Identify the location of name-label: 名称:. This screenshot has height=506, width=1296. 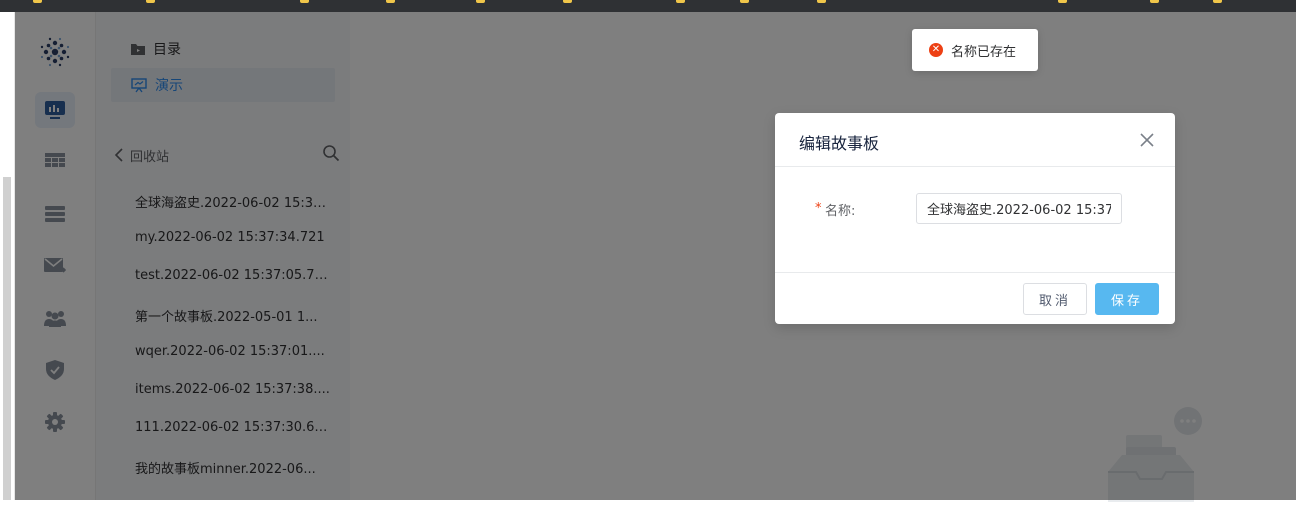
(840, 211).